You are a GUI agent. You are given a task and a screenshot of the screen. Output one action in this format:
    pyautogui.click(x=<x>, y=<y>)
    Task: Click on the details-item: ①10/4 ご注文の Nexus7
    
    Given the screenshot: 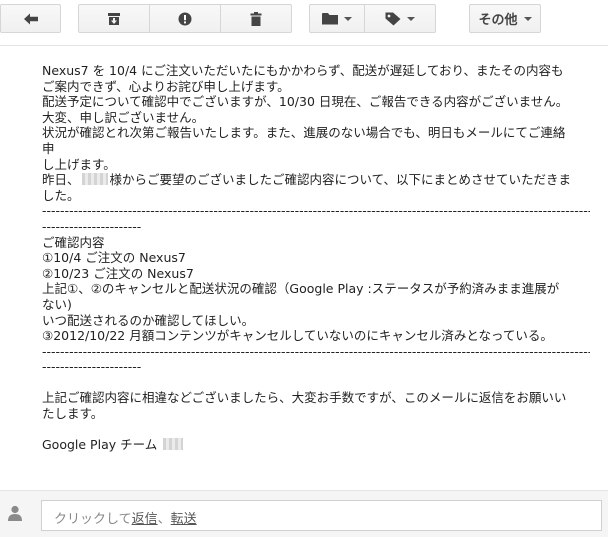 What is the action you would take?
    pyautogui.click(x=114, y=258)
    